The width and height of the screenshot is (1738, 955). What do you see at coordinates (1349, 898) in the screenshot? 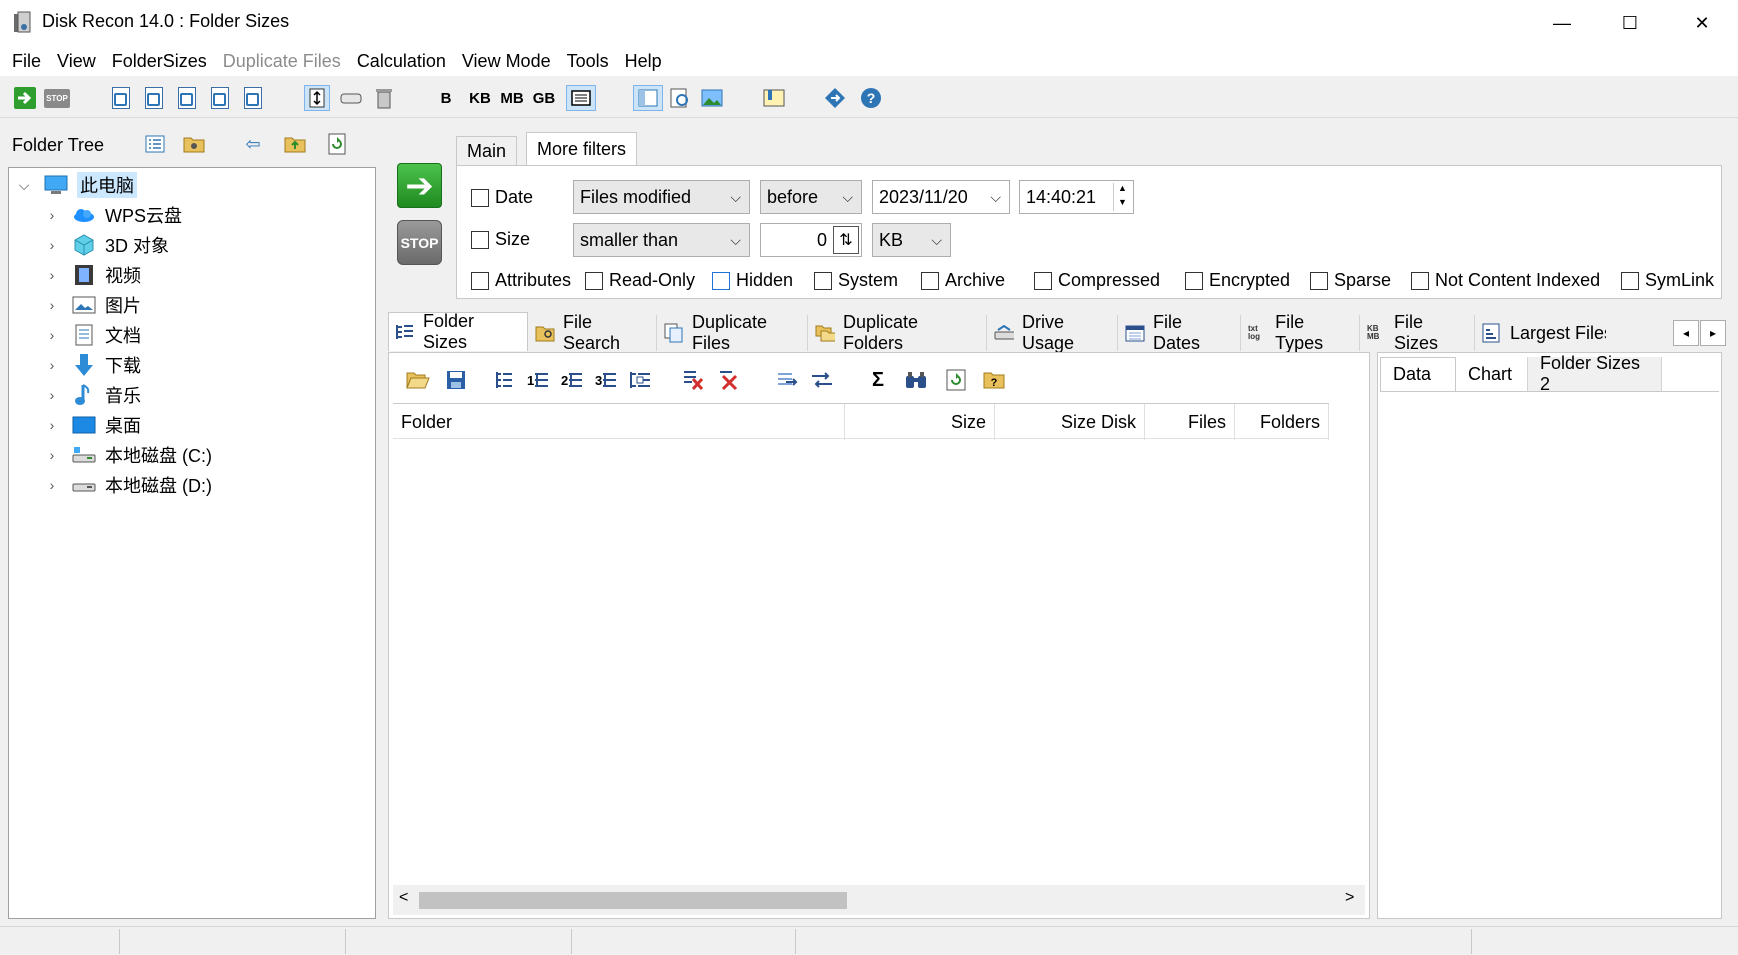
I see `scroll-right-icon: >` at bounding box center [1349, 898].